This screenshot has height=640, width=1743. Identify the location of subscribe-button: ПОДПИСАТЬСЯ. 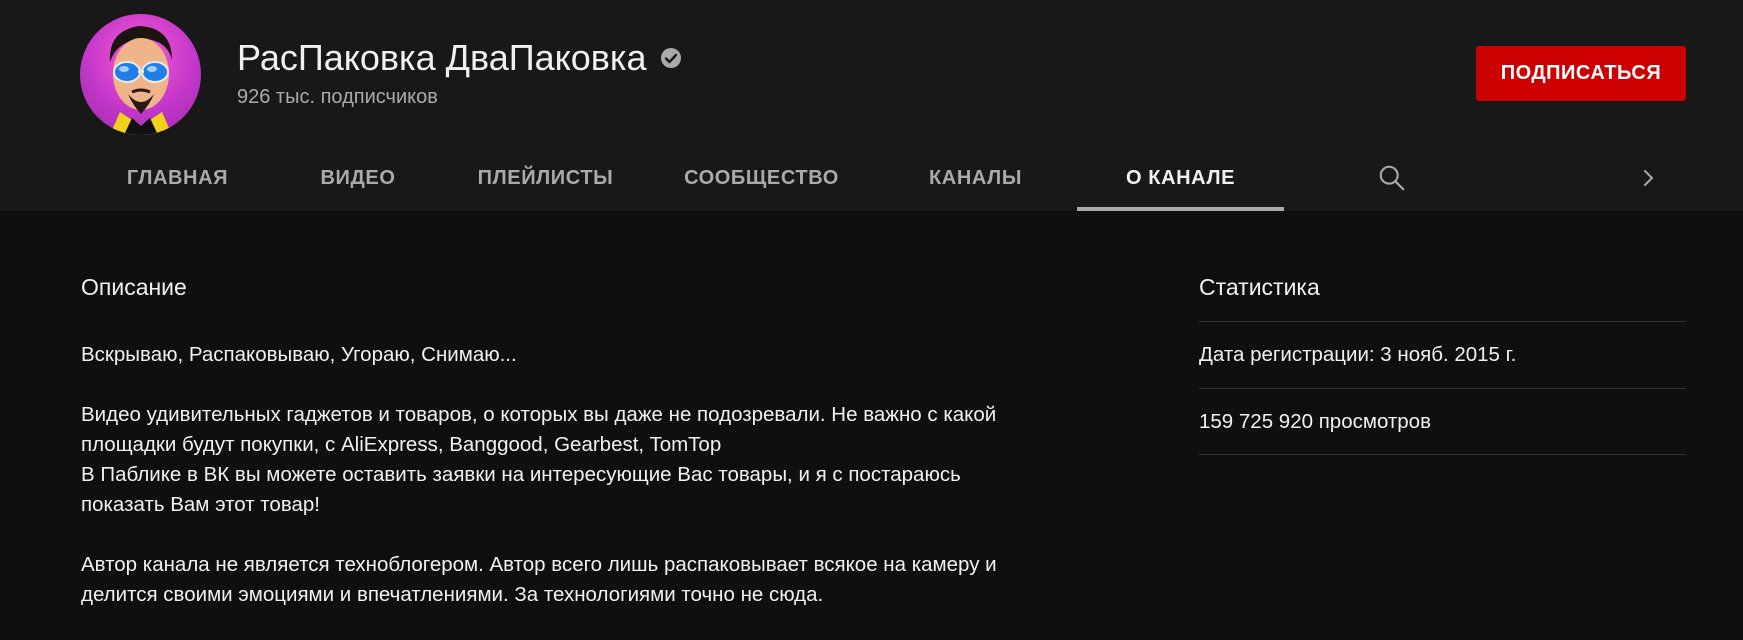
(1581, 73).